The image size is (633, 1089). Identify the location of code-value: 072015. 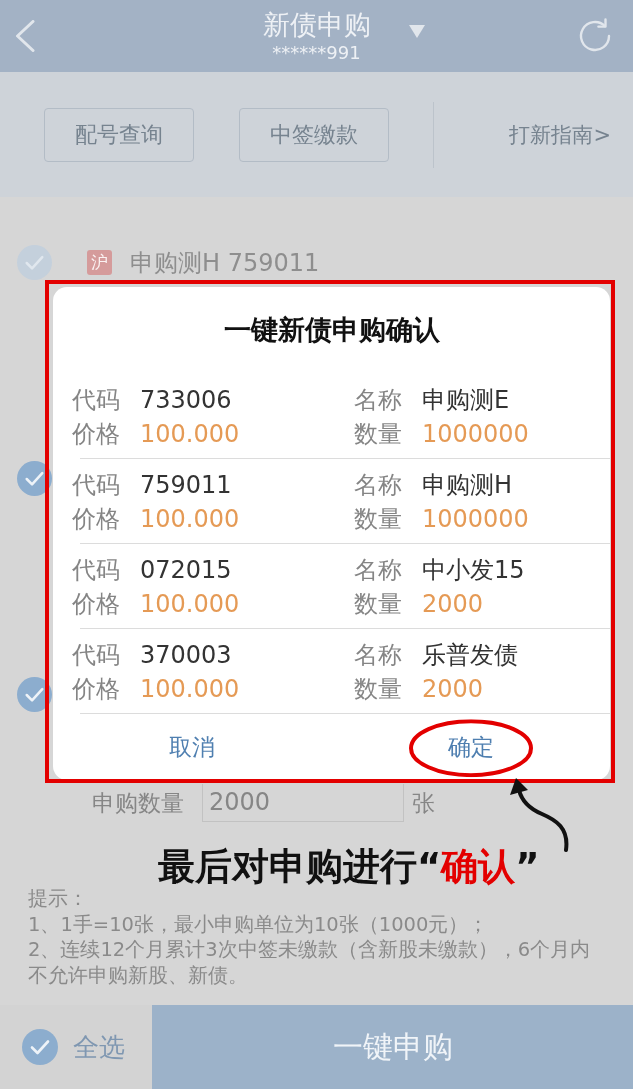
(186, 570).